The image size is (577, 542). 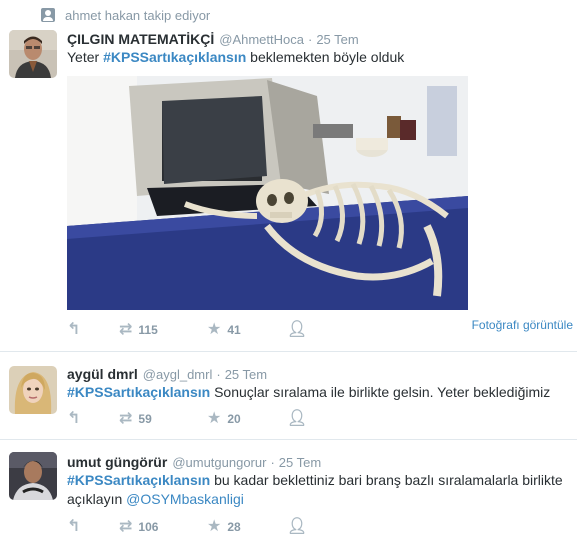 What do you see at coordinates (117, 462) in the screenshot?
I see `fullname: umut güngörür` at bounding box center [117, 462].